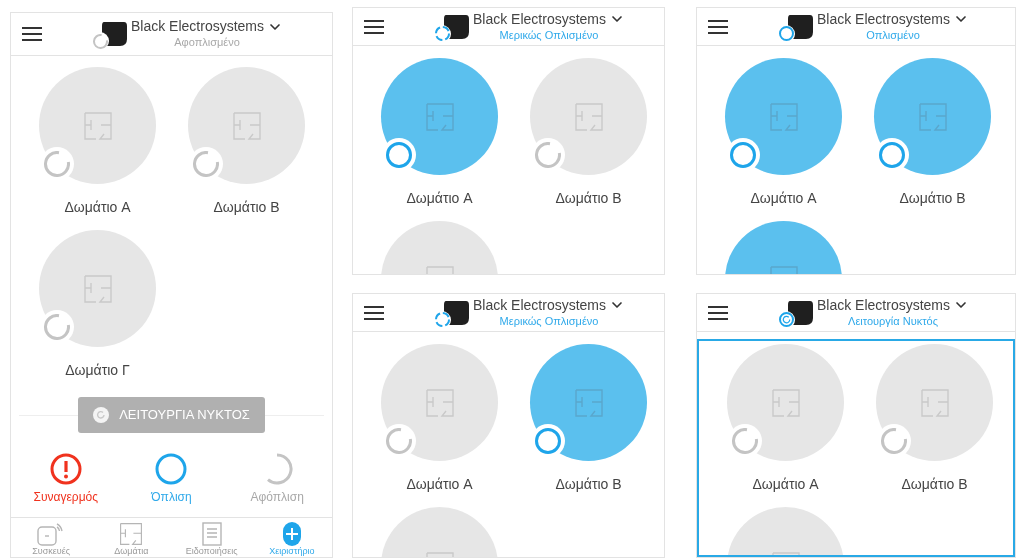 The width and height of the screenshot is (1016, 558). I want to click on alert-icon, so click(65, 469).